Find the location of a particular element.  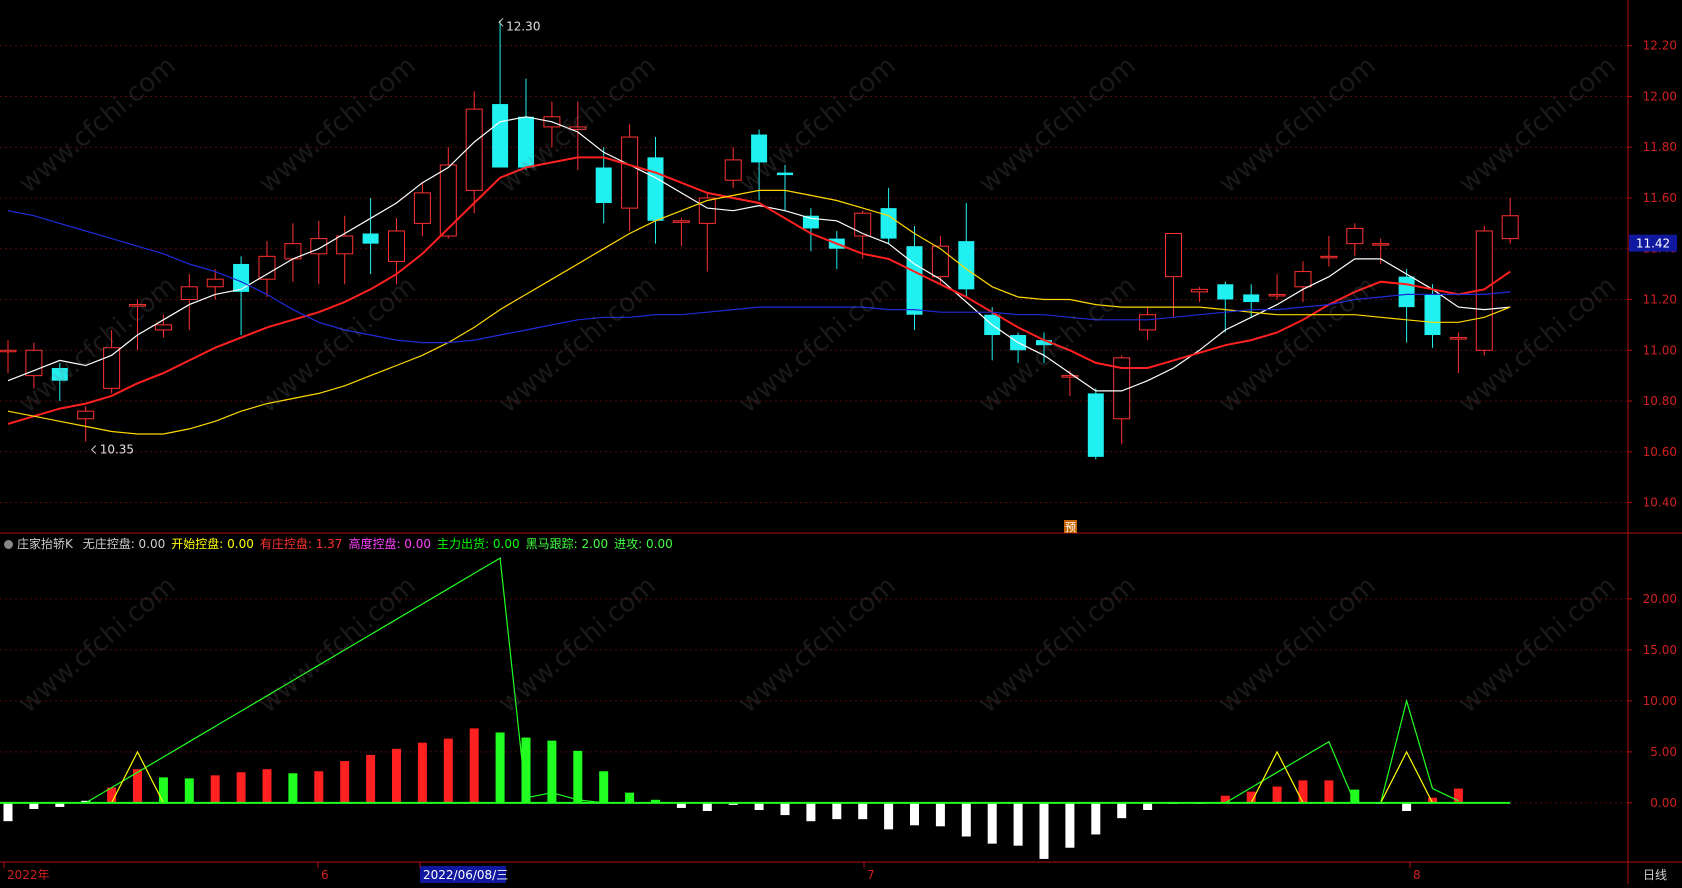

time-tick-label: 6 is located at coordinates (325, 875).